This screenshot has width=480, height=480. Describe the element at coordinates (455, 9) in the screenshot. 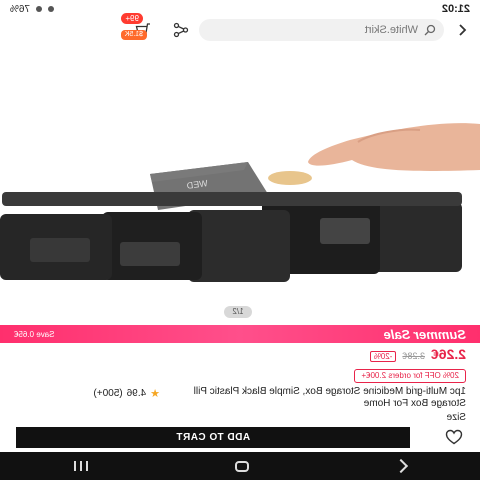

I see `status-time: 21:02` at that location.